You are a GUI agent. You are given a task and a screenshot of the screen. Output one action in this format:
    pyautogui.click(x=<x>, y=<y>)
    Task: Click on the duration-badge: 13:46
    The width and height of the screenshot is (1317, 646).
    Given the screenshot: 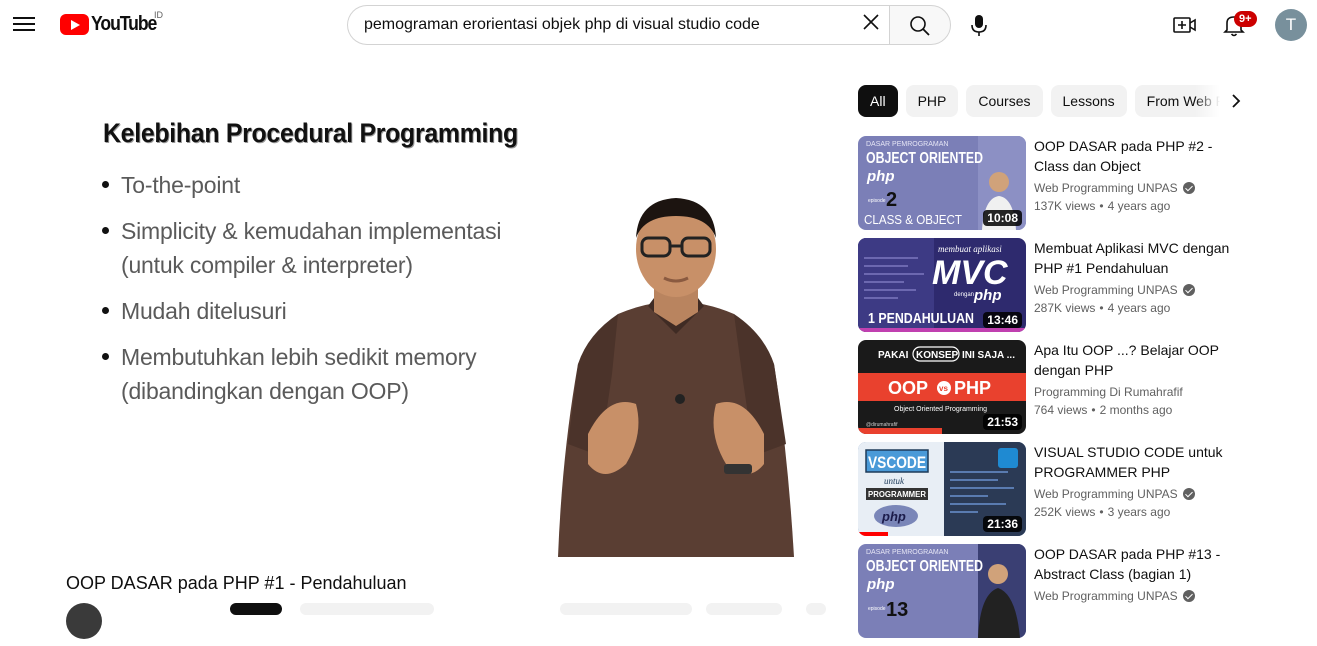 What is the action you would take?
    pyautogui.click(x=1002, y=320)
    